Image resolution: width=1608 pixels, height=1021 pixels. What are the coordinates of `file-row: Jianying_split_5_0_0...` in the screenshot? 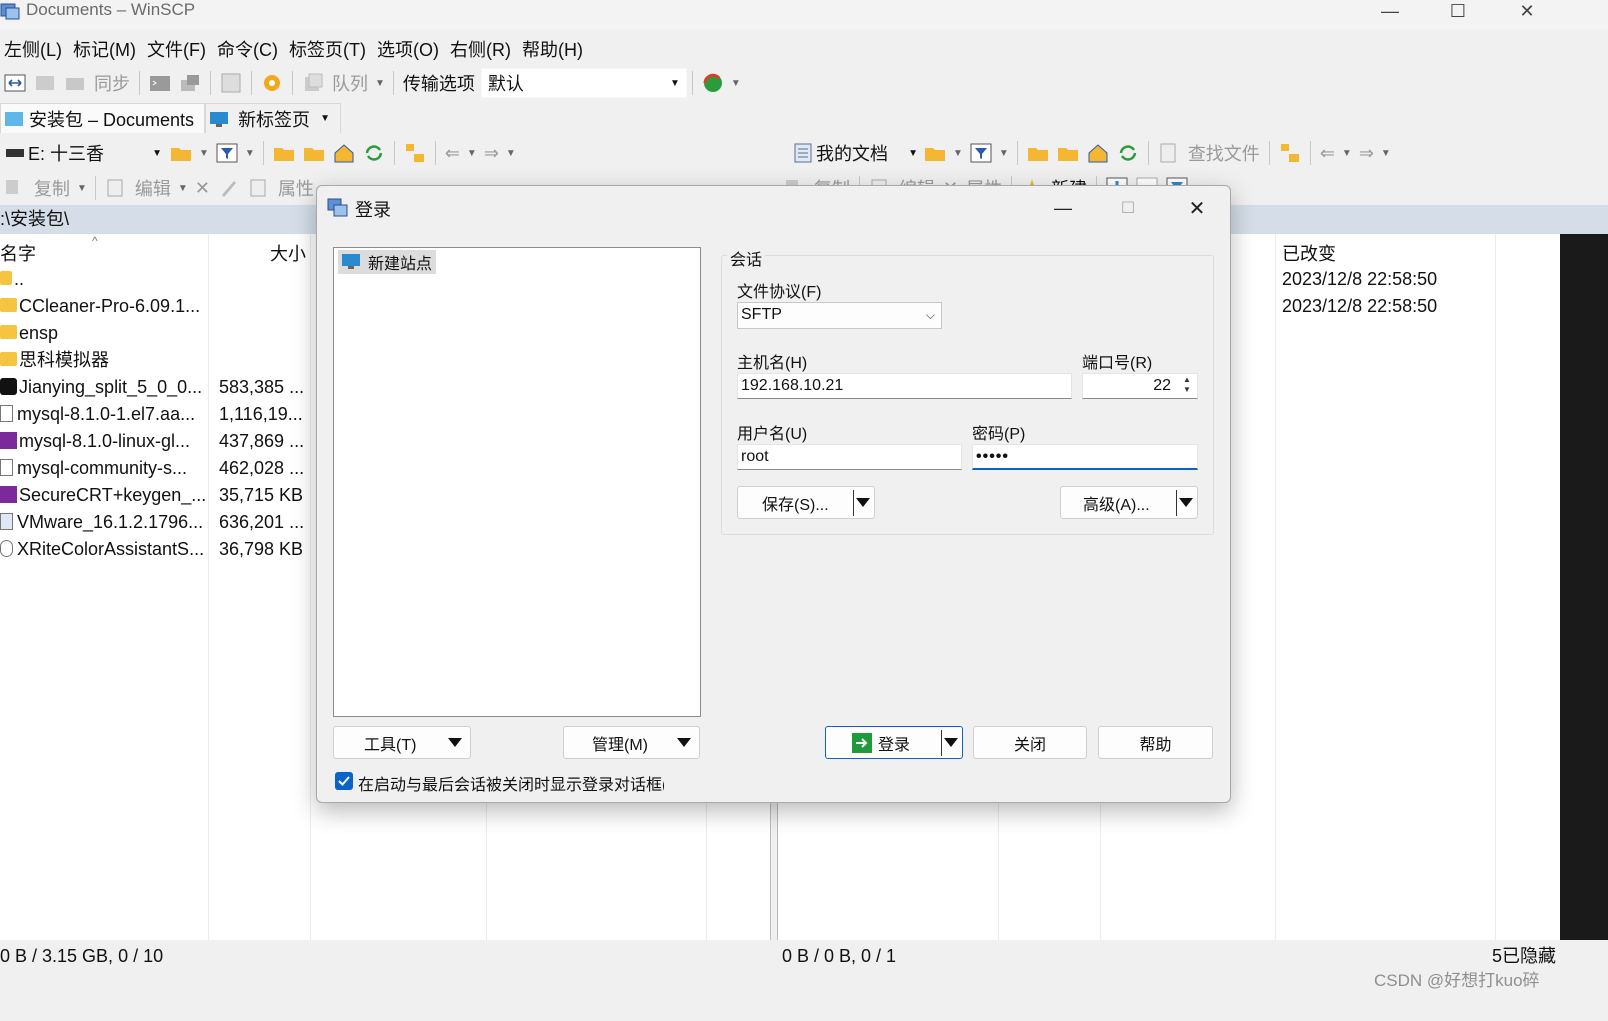 It's located at (101, 387).